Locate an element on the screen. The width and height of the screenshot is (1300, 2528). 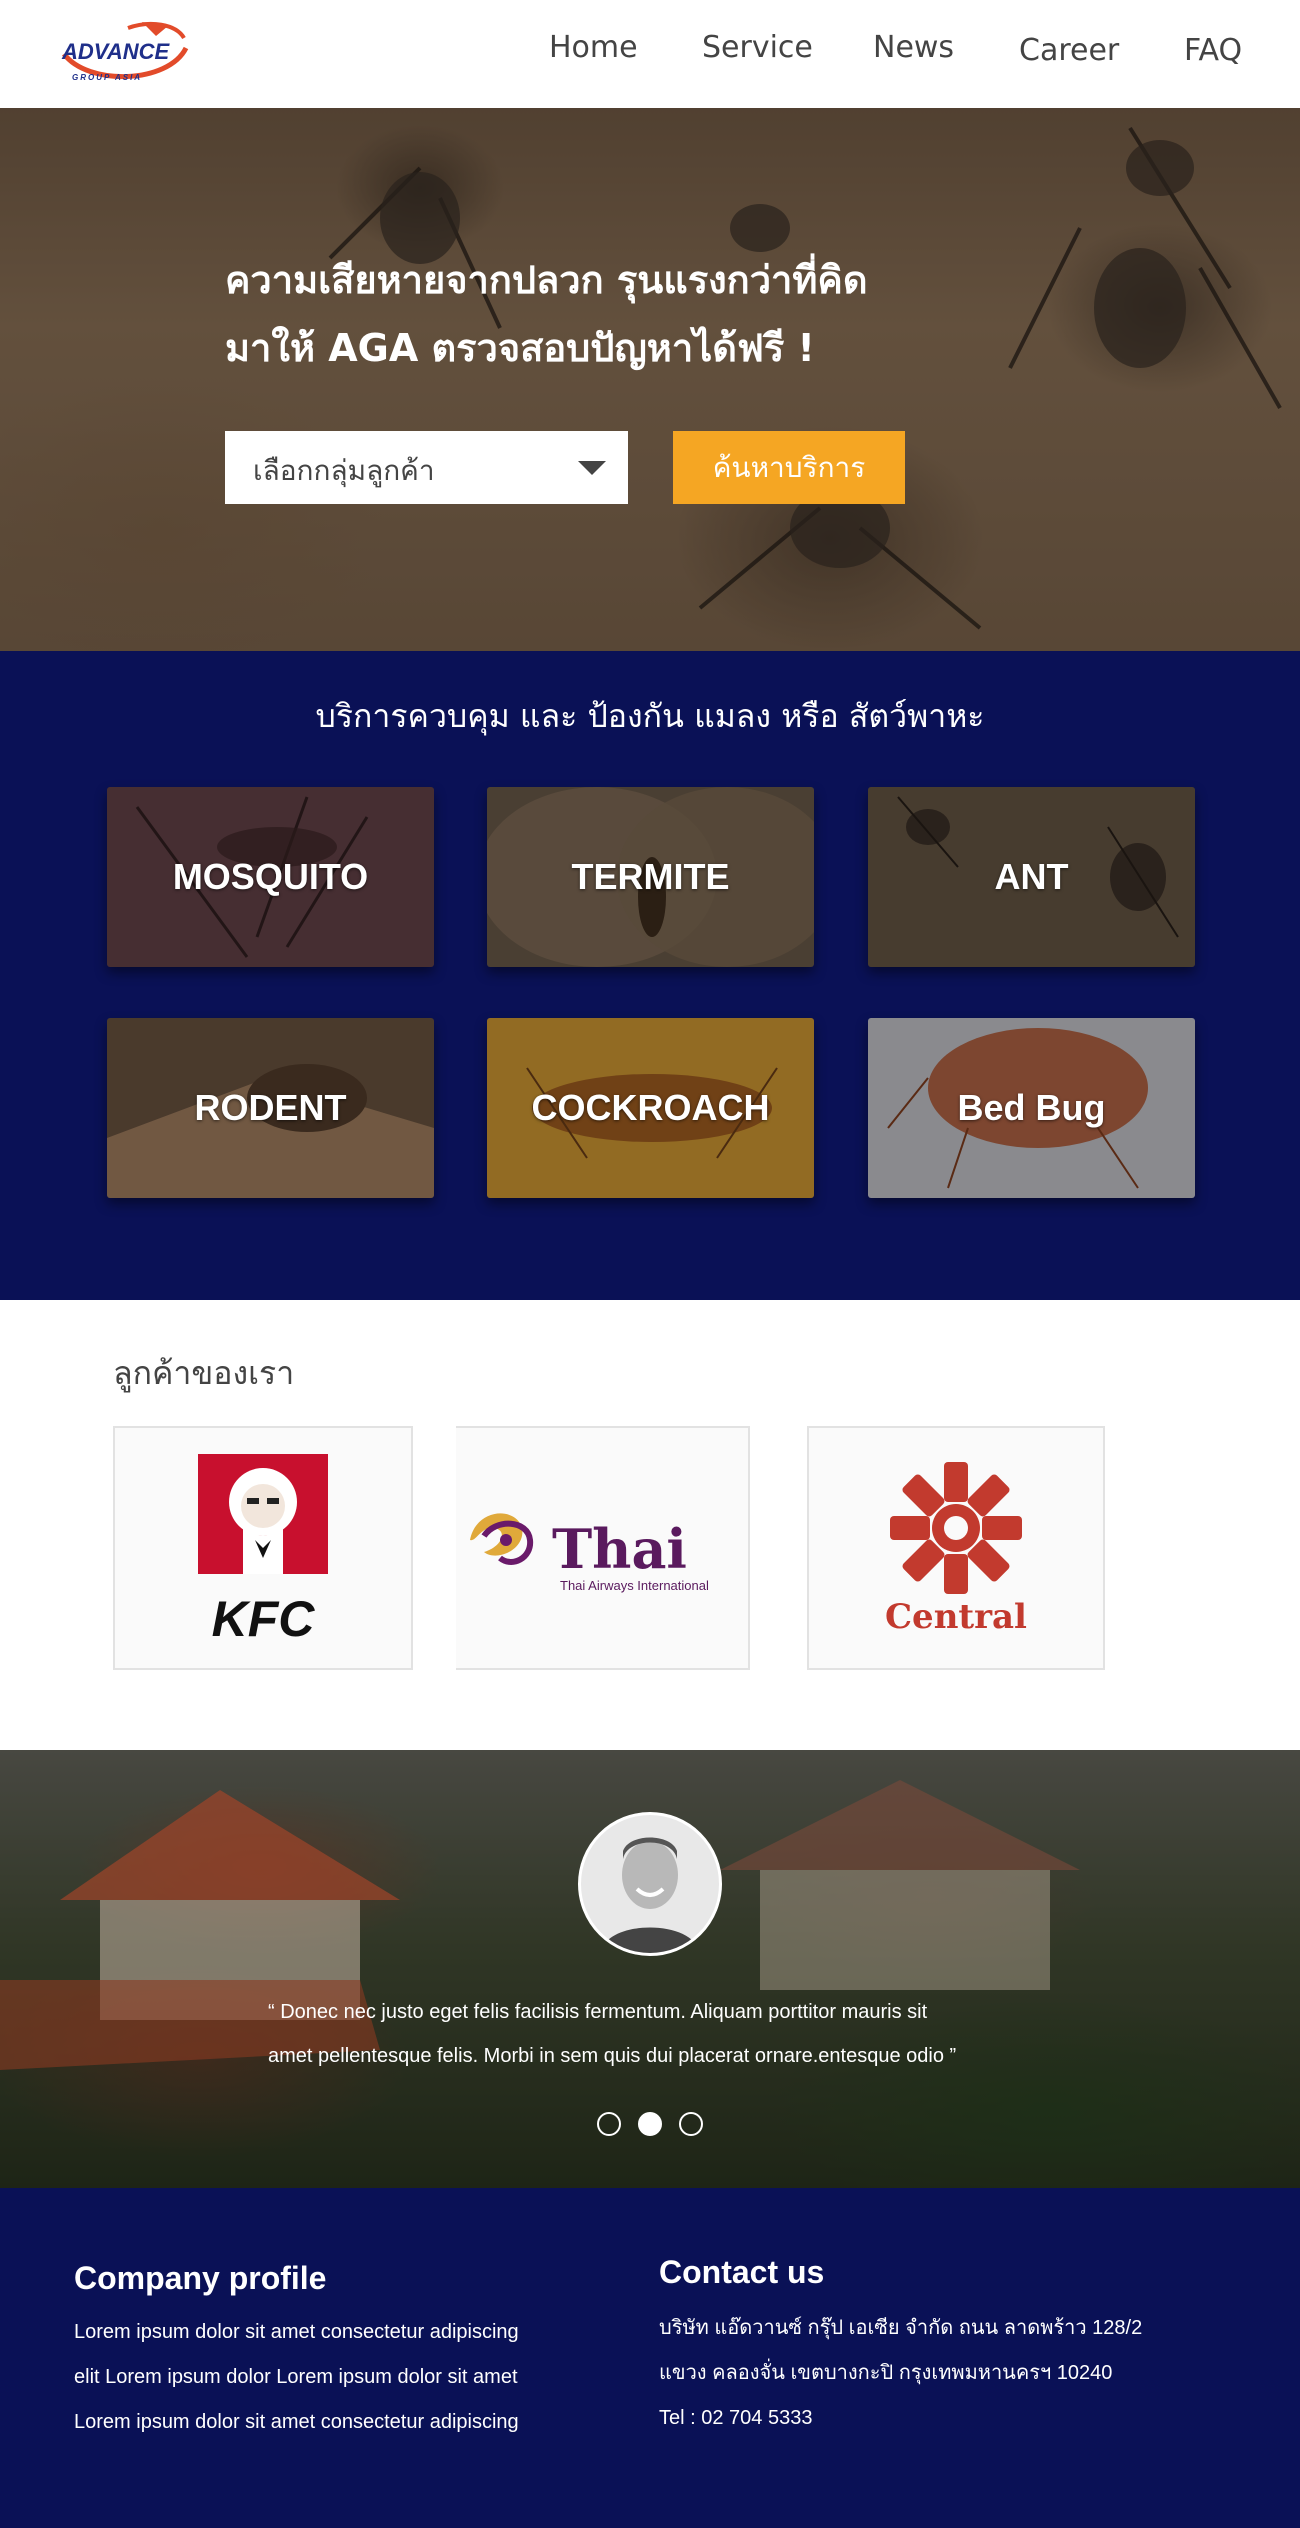
person-avatar-icon is located at coordinates (650, 1884).